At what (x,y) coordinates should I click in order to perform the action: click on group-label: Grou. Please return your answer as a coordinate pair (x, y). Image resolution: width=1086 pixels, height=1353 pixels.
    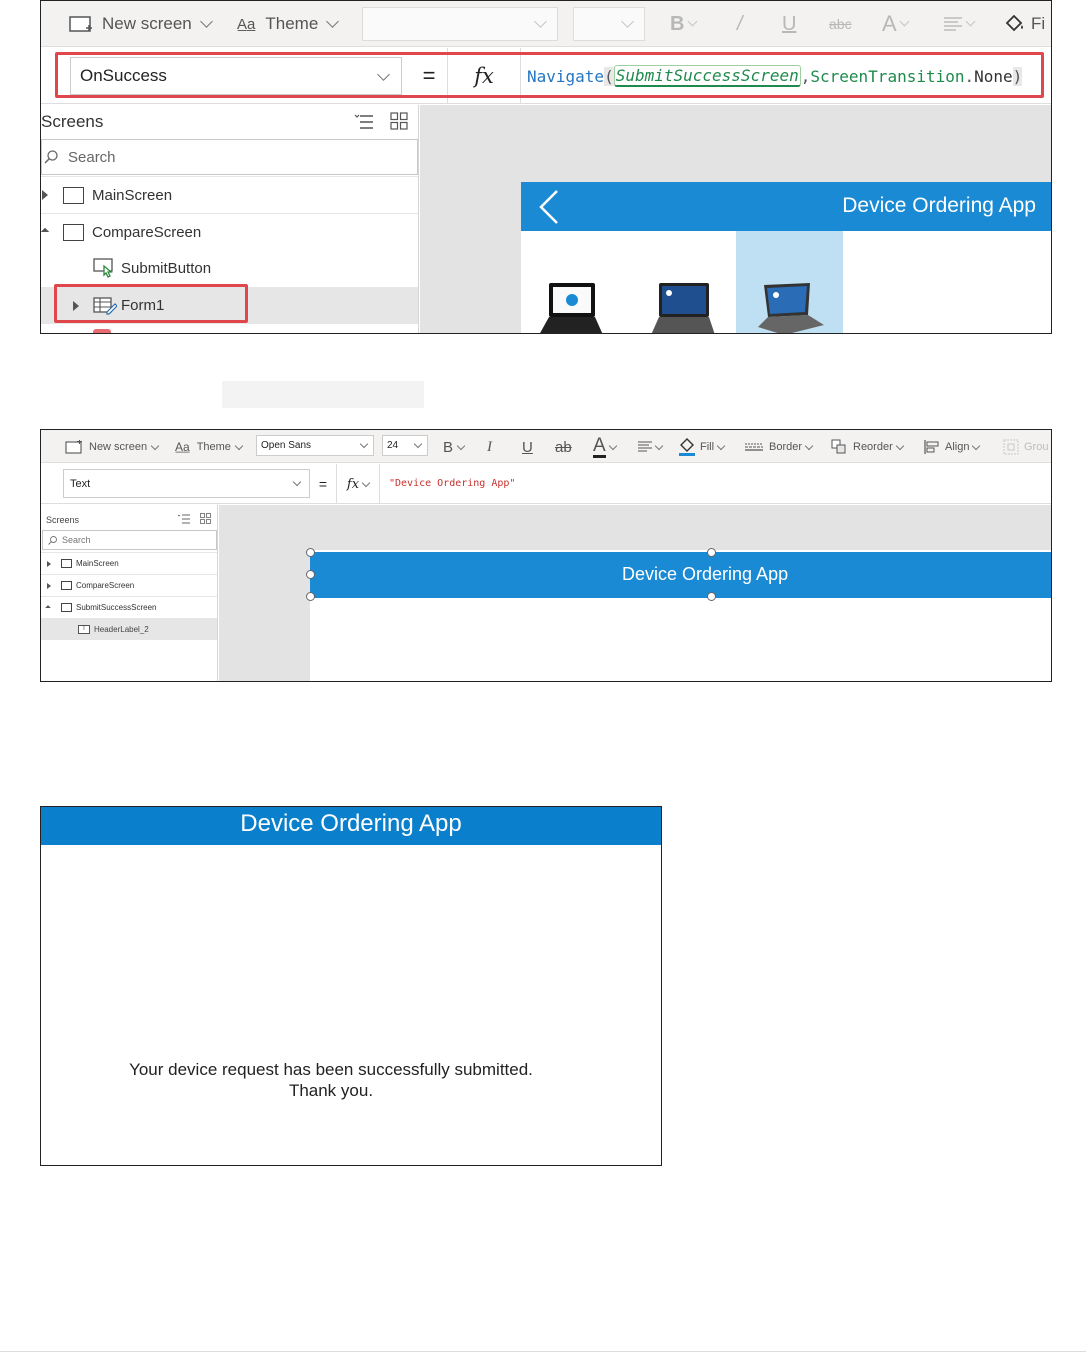
    Looking at the image, I should click on (1036, 447).